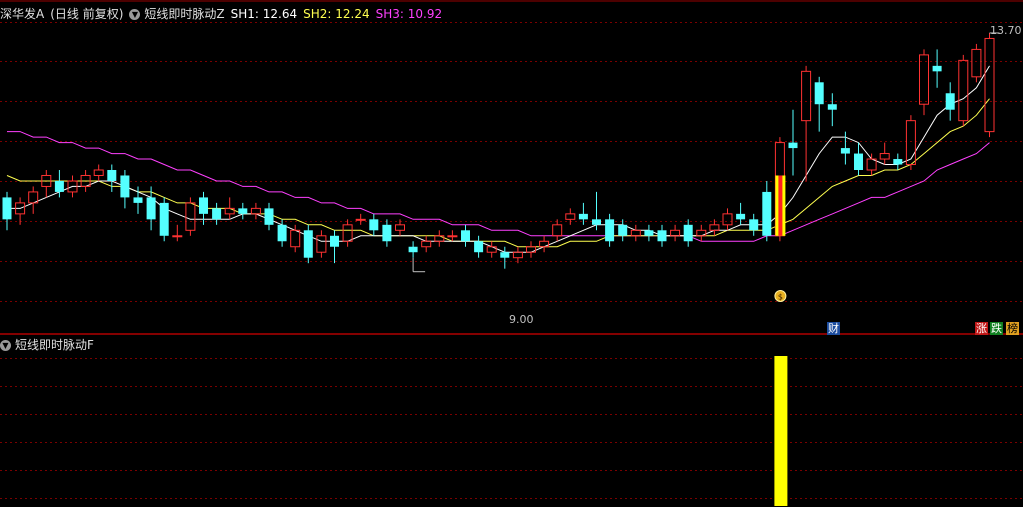  What do you see at coordinates (981, 328) in the screenshot?
I see `tag-zhang: 涨` at bounding box center [981, 328].